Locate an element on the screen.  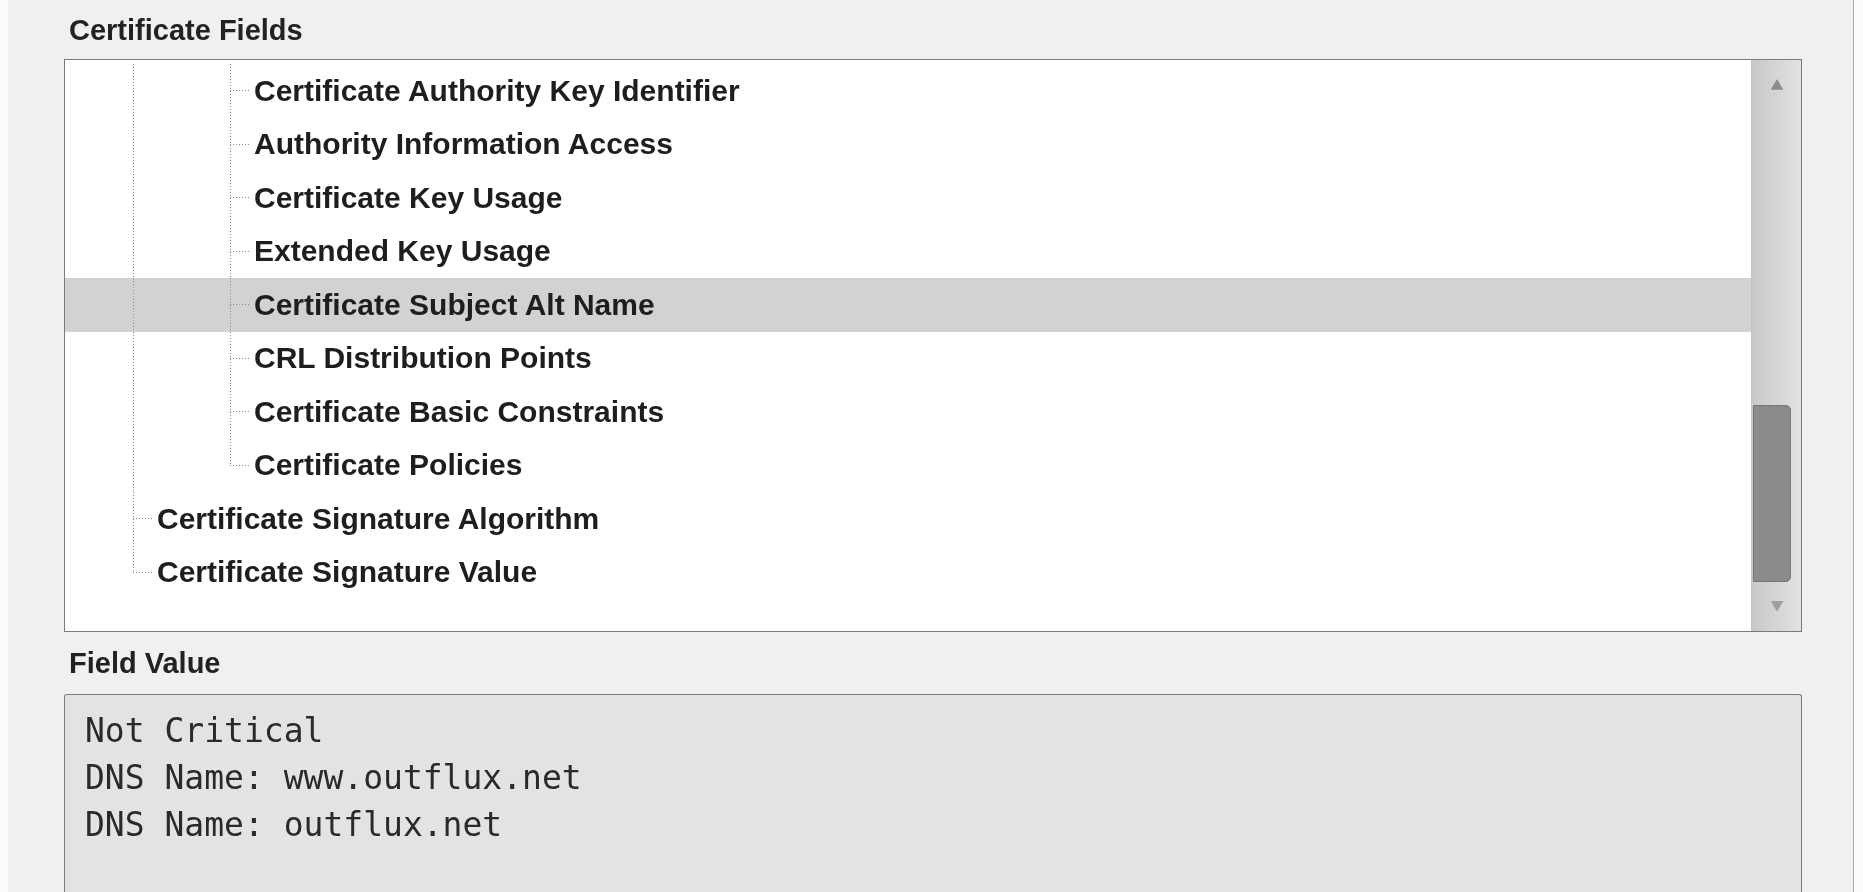
scrollbar is located at coordinates (1776, 345).